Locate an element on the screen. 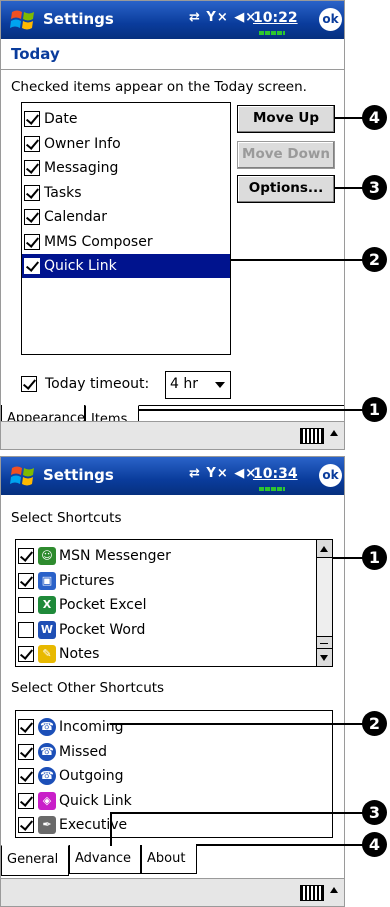 This screenshot has height=907, width=390. item-label: Quick Link is located at coordinates (95, 800).